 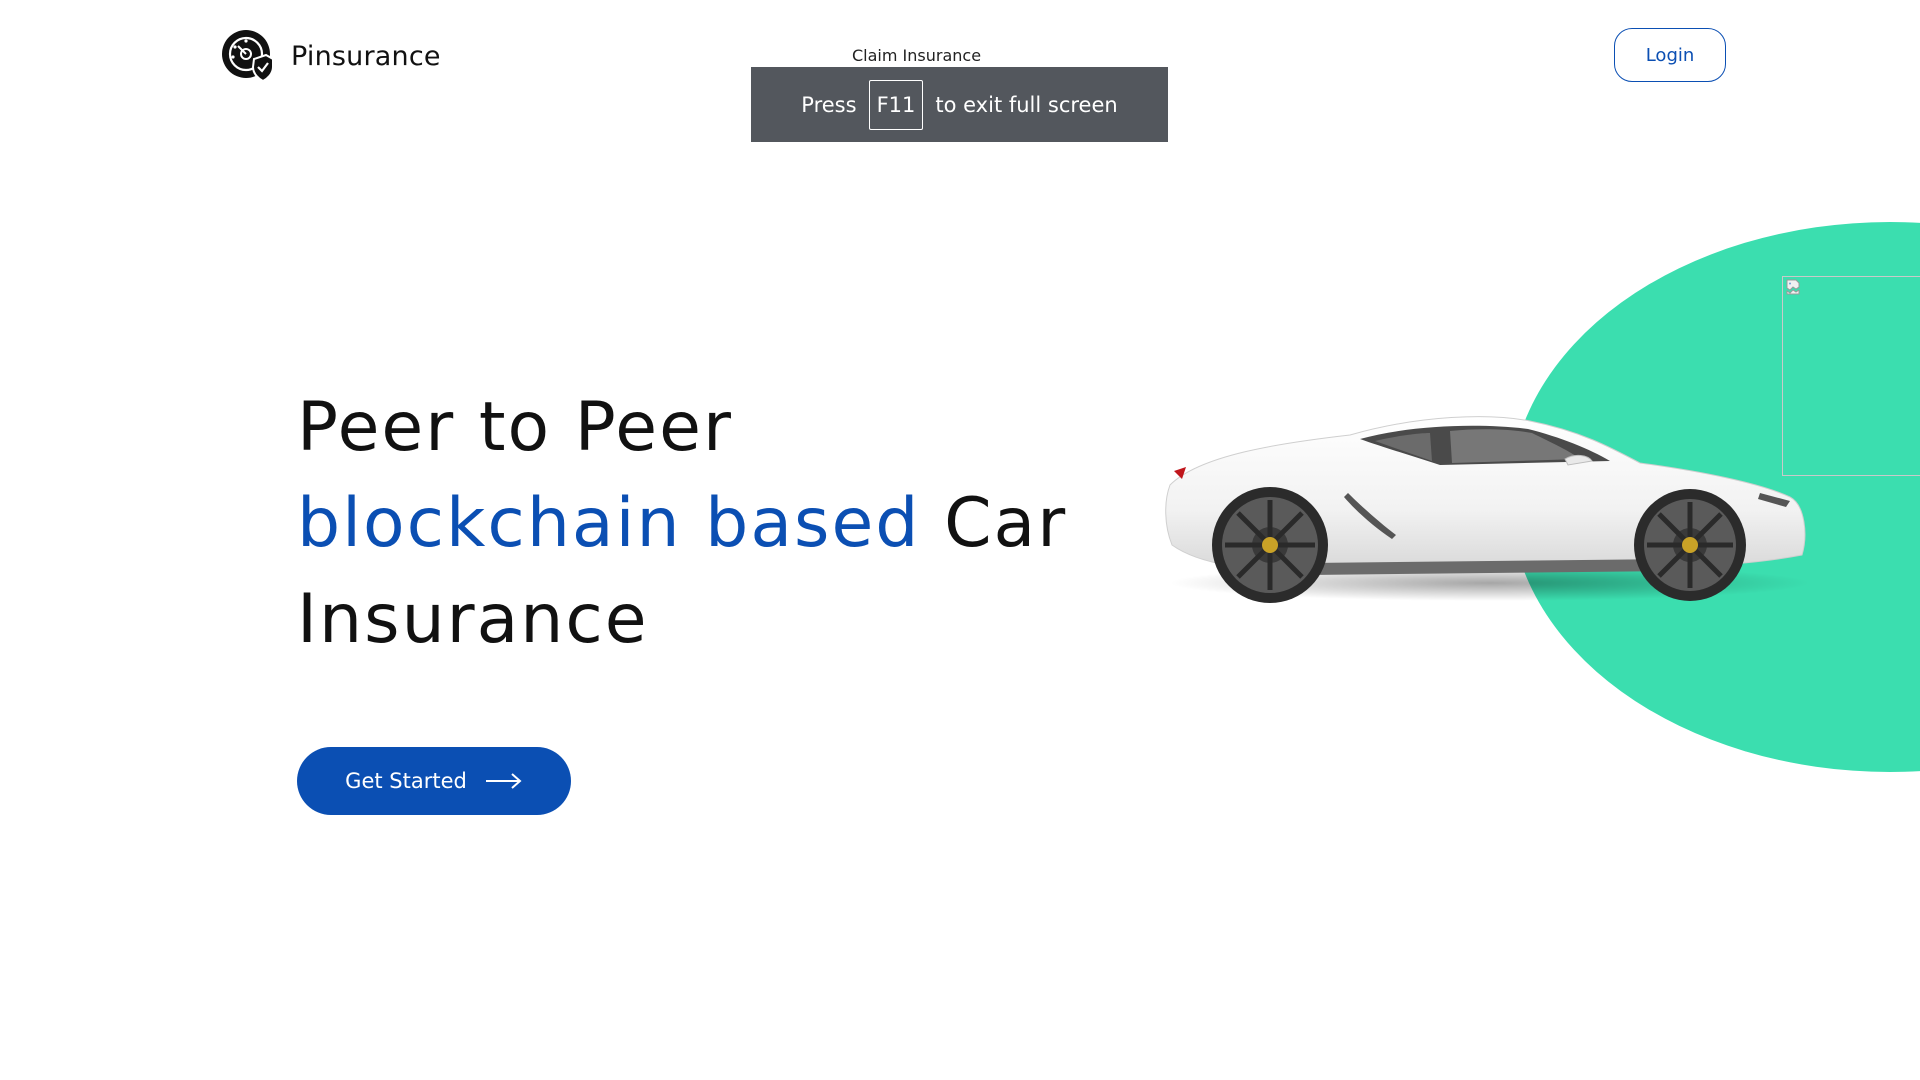 I want to click on sports-car-image, so click(x=1487, y=509).